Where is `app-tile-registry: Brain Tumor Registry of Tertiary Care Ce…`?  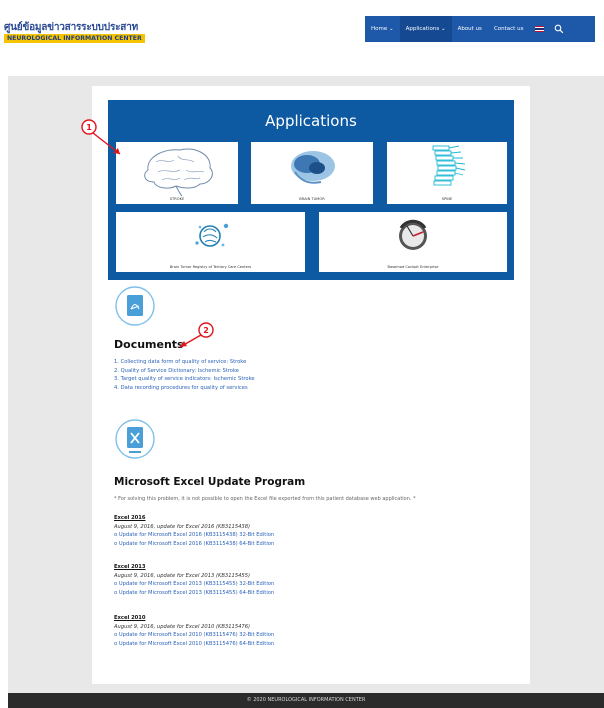
app-tile-registry: Brain Tumor Registry of Tertiary Care Ce… is located at coordinates (210, 242).